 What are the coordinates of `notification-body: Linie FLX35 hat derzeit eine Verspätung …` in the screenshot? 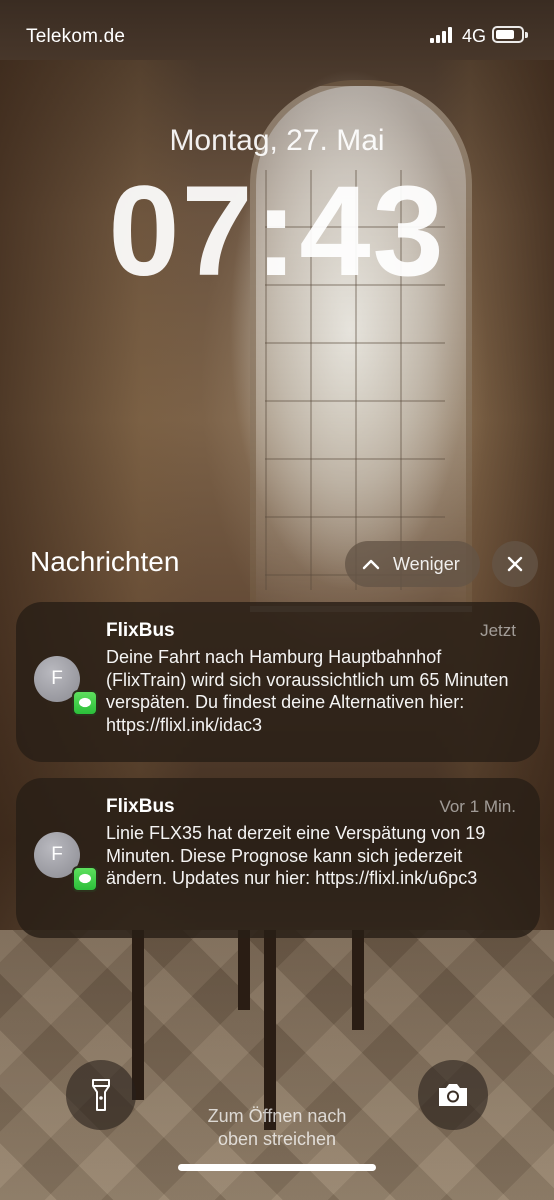 It's located at (296, 855).